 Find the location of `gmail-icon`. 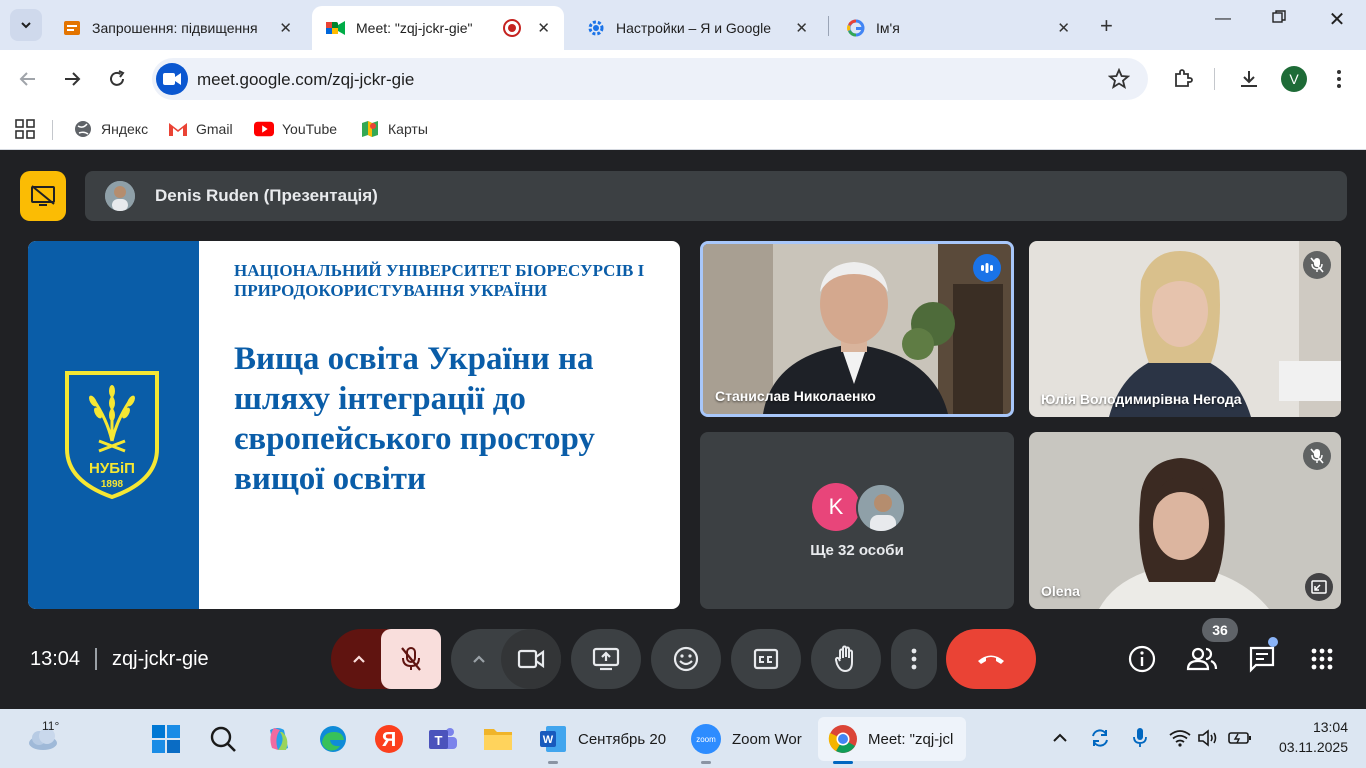

gmail-icon is located at coordinates (178, 129).